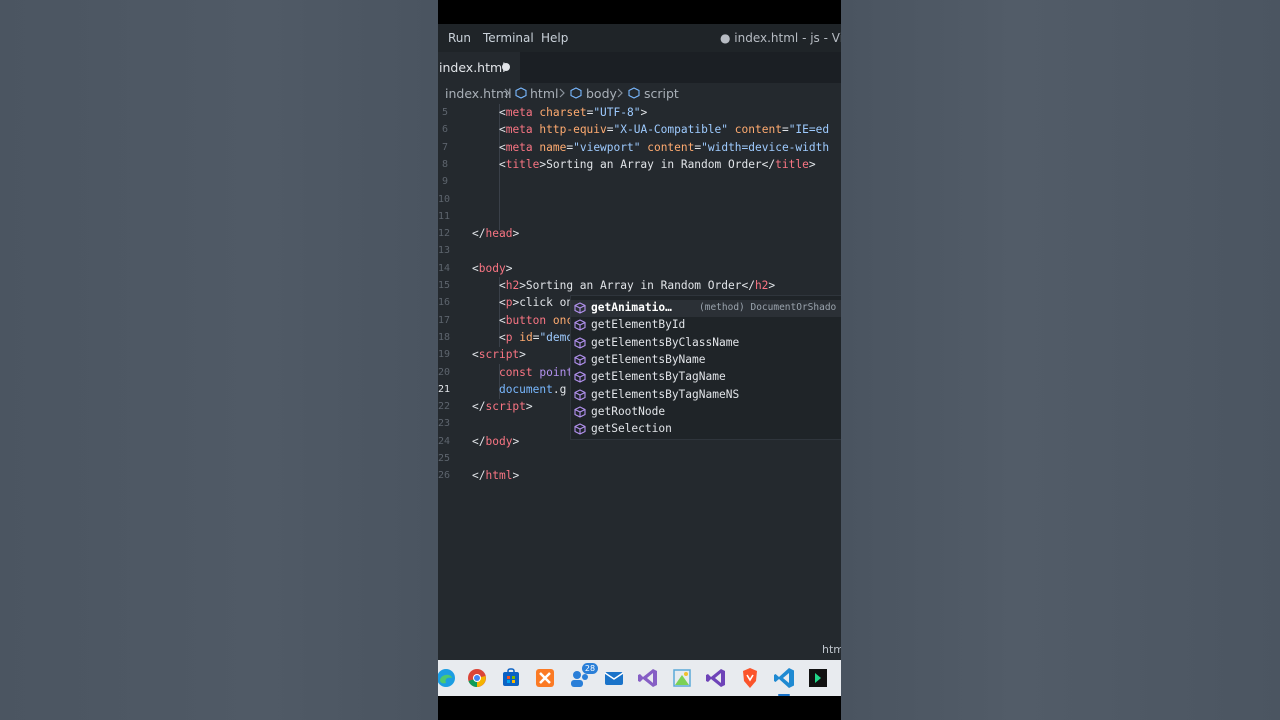 This screenshot has width=1280, height=720. What do you see at coordinates (628, 411) in the screenshot?
I see `suggestion-label: getRootNode` at bounding box center [628, 411].